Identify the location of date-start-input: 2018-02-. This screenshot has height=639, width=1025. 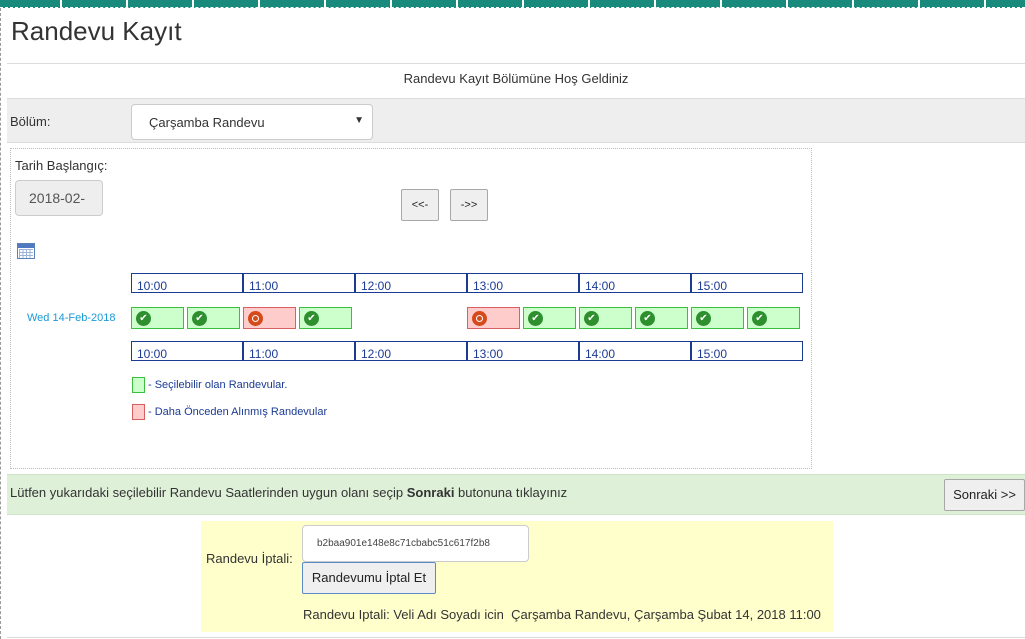
(59, 198).